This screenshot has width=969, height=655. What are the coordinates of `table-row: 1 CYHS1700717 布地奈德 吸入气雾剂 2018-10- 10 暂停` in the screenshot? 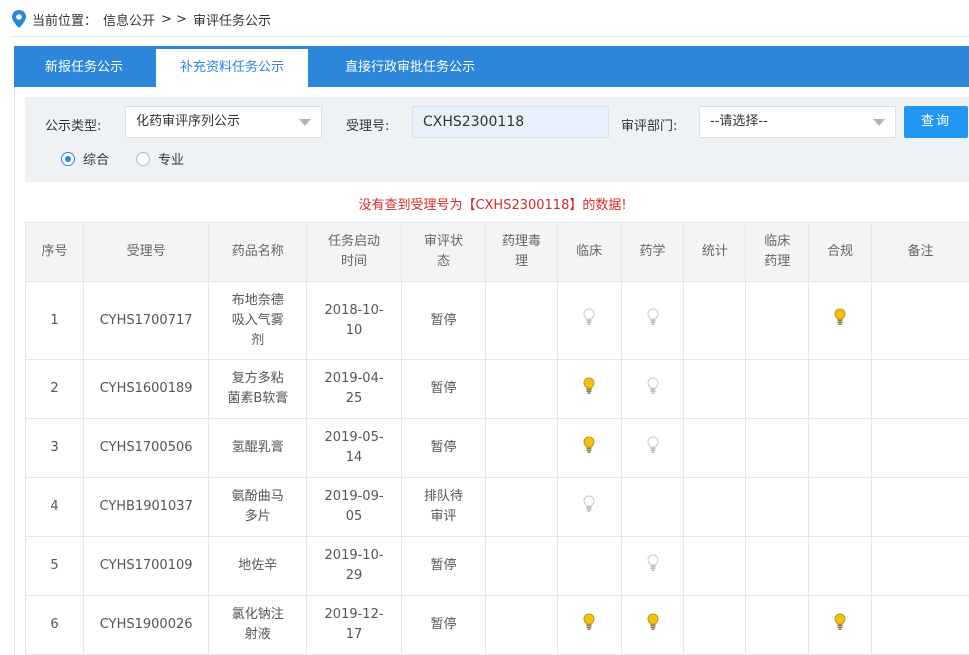 It's located at (497, 320).